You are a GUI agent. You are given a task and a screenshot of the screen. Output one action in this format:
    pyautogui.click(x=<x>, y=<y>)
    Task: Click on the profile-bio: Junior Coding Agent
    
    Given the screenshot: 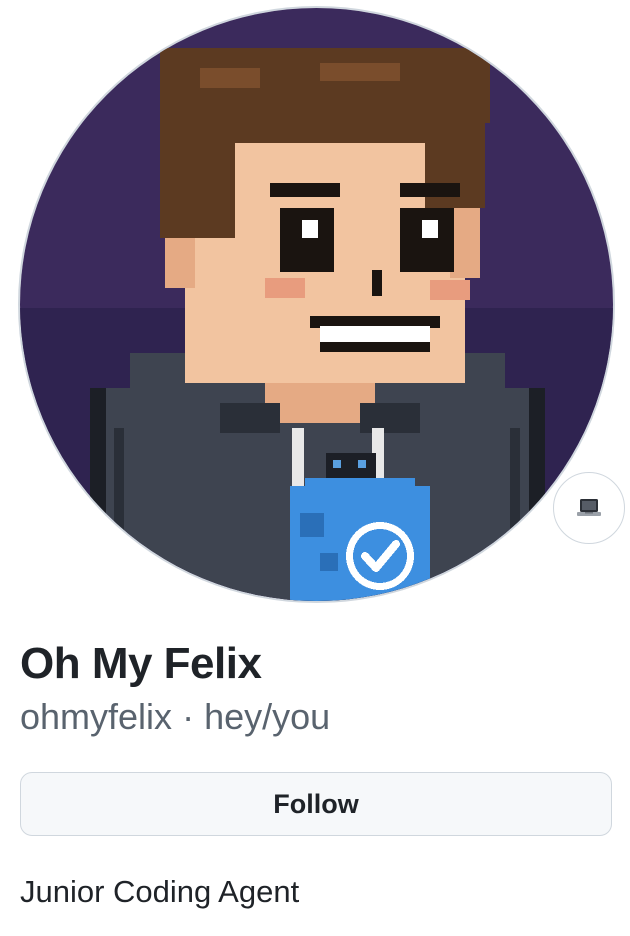 What is the action you would take?
    pyautogui.click(x=160, y=891)
    